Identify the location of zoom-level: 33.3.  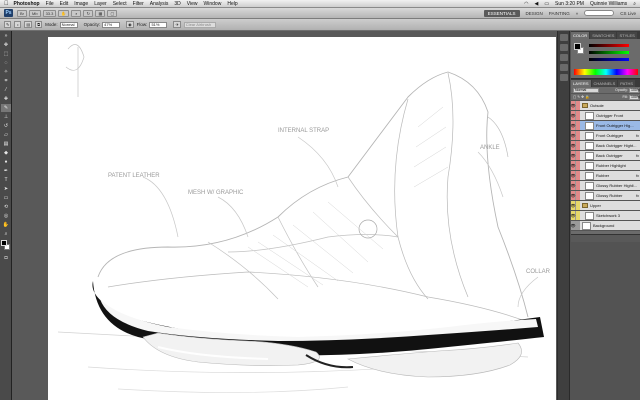
(49, 13).